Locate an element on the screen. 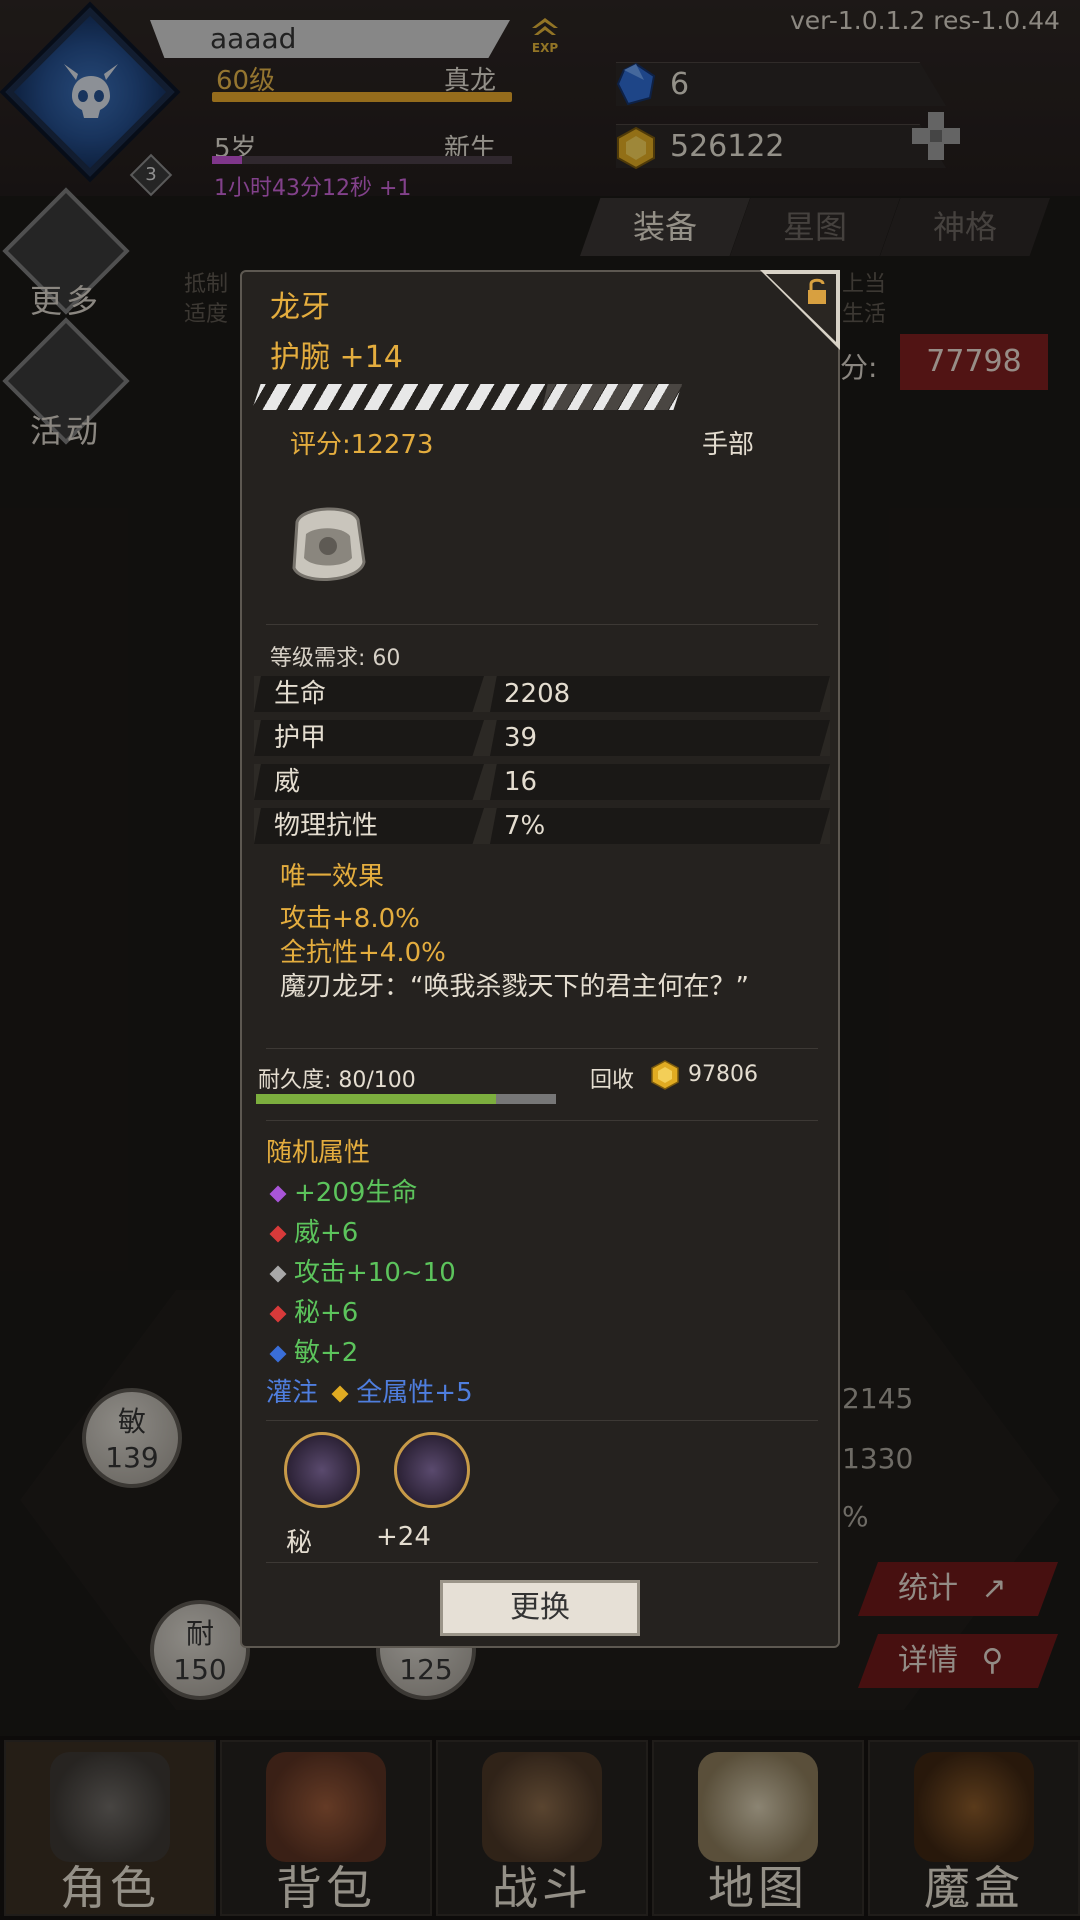  infusion-value: 全属性+5 is located at coordinates (414, 1393).